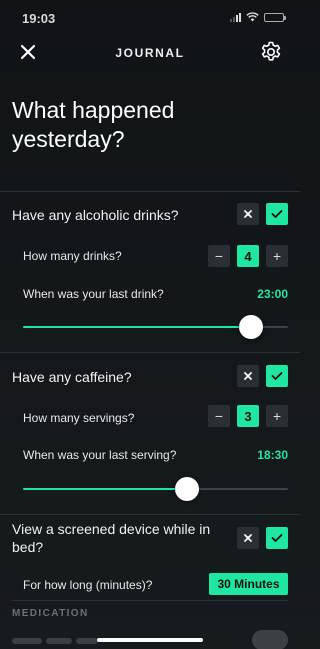 The image size is (320, 649). What do you see at coordinates (93, 124) in the screenshot?
I see `journal-heading: What happened yesterday?` at bounding box center [93, 124].